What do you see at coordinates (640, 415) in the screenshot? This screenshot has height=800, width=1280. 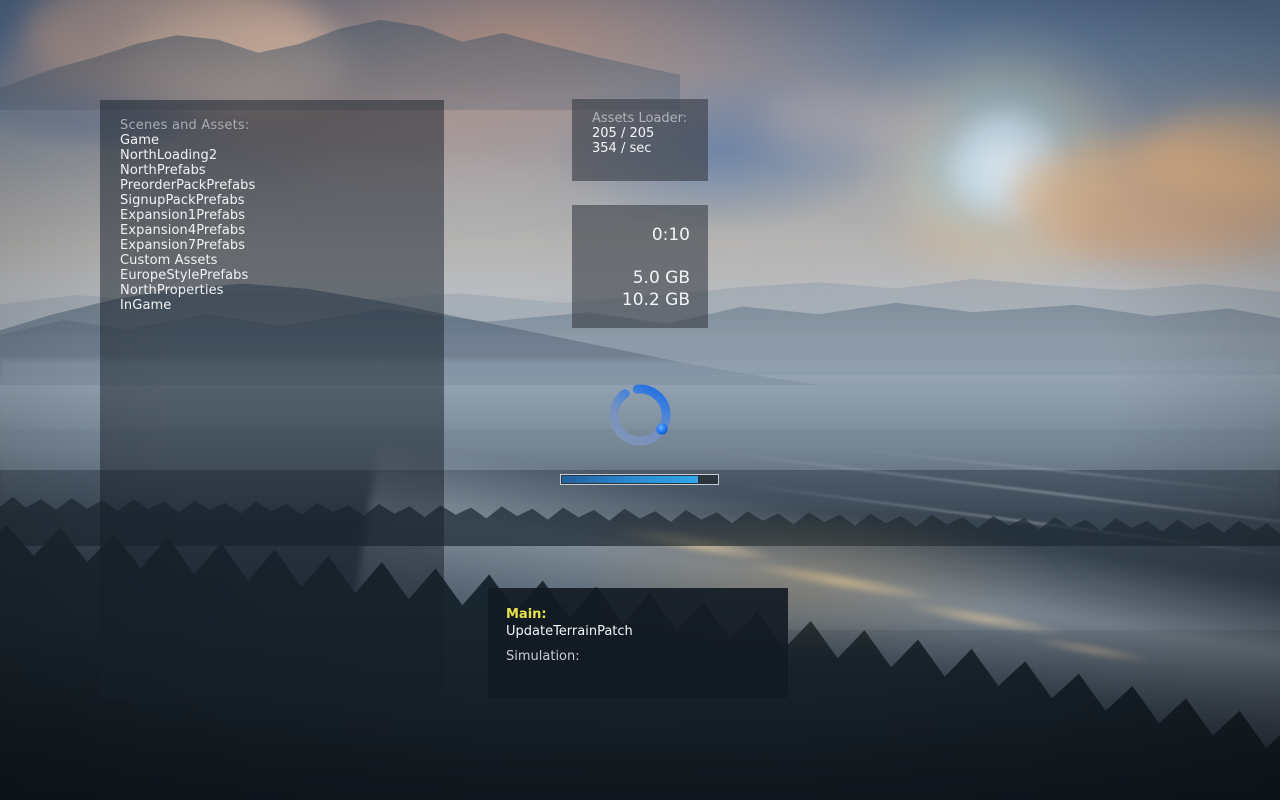 I see `loading-spinner-icon` at bounding box center [640, 415].